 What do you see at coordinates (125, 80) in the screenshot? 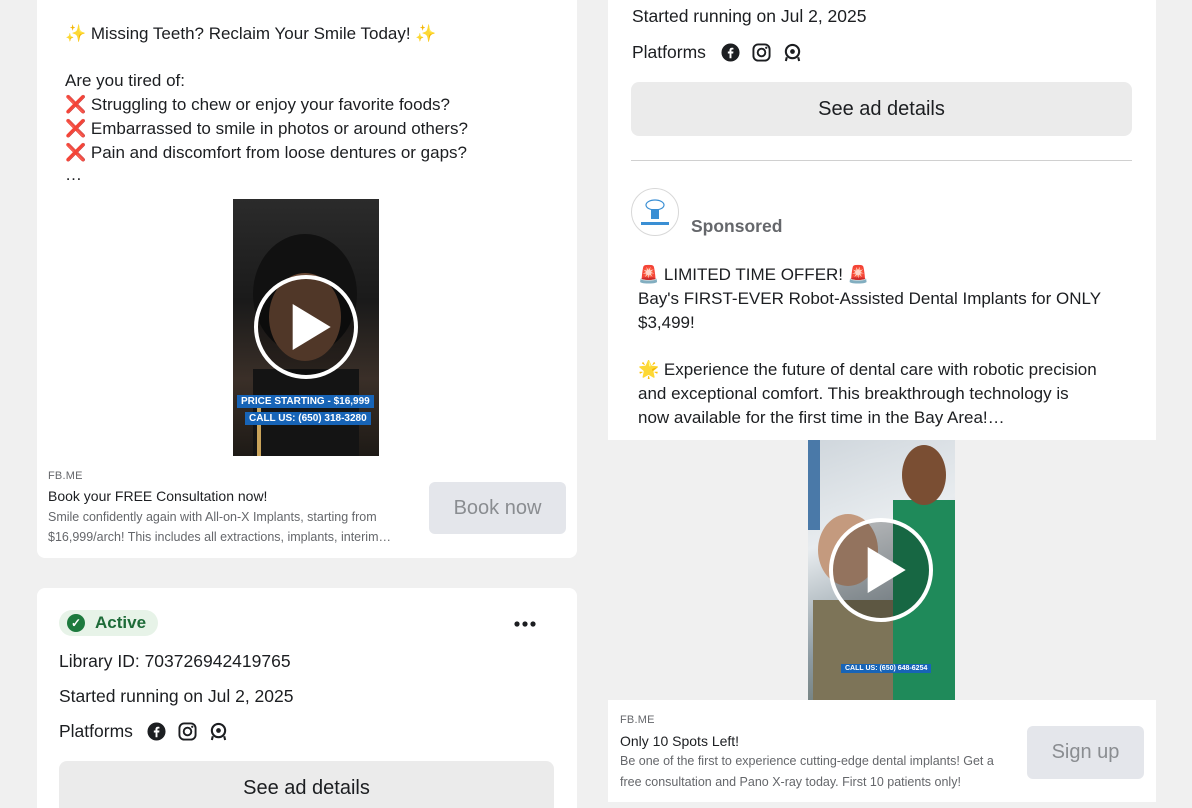
I see `ad-body-line: Are you tired of:` at bounding box center [125, 80].